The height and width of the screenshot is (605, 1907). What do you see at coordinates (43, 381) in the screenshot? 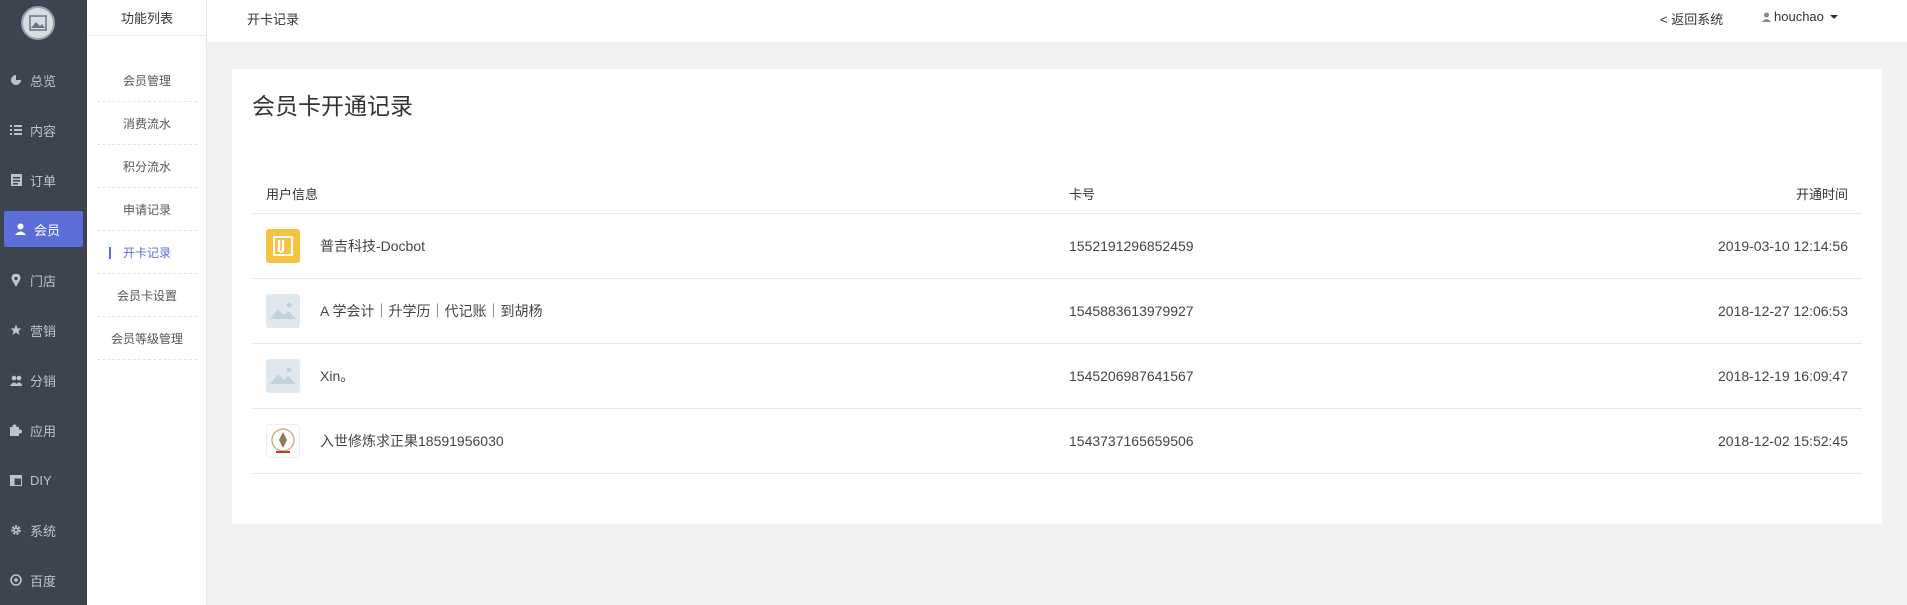
I see `sidebar-item-label: 分销` at bounding box center [43, 381].